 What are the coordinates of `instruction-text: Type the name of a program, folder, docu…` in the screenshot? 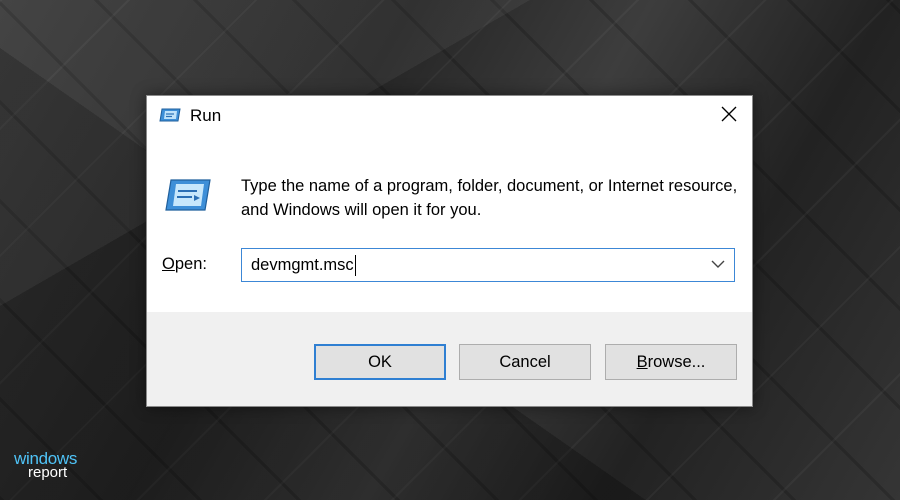 It's located at (489, 198).